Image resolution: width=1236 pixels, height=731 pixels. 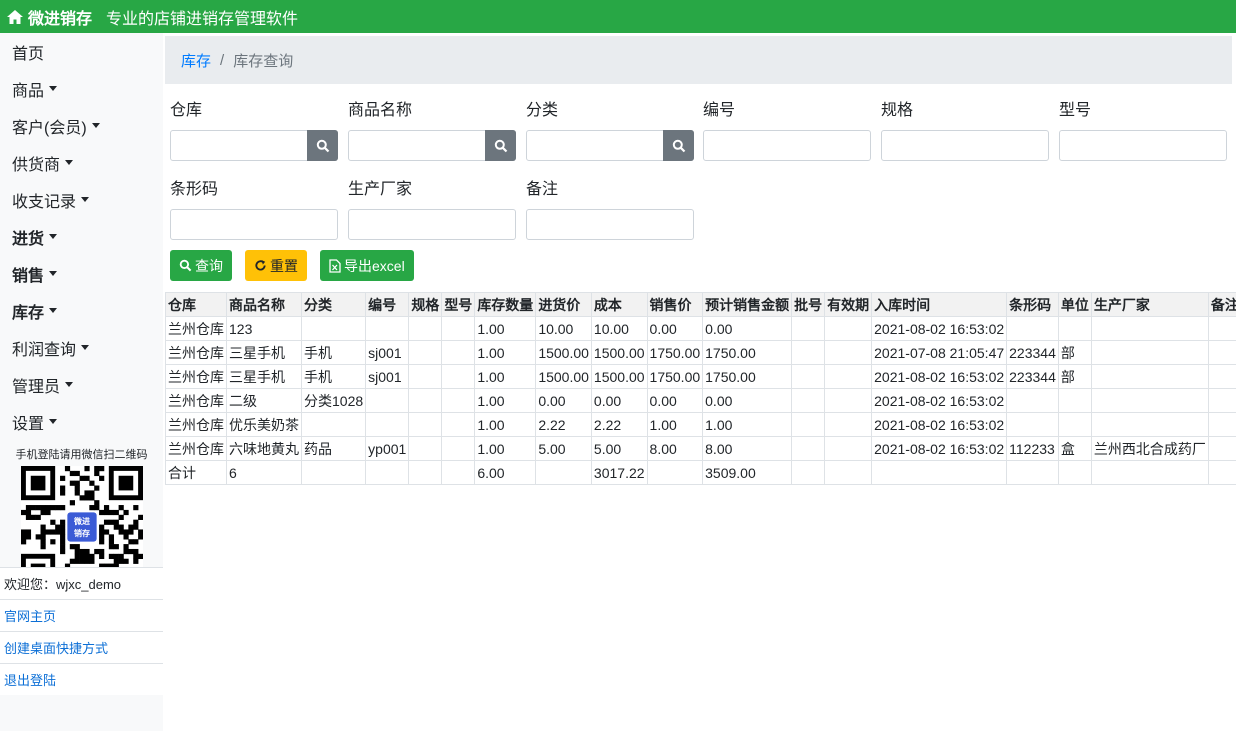 I want to click on sidebar-item-10: 设置, so click(x=81, y=421).